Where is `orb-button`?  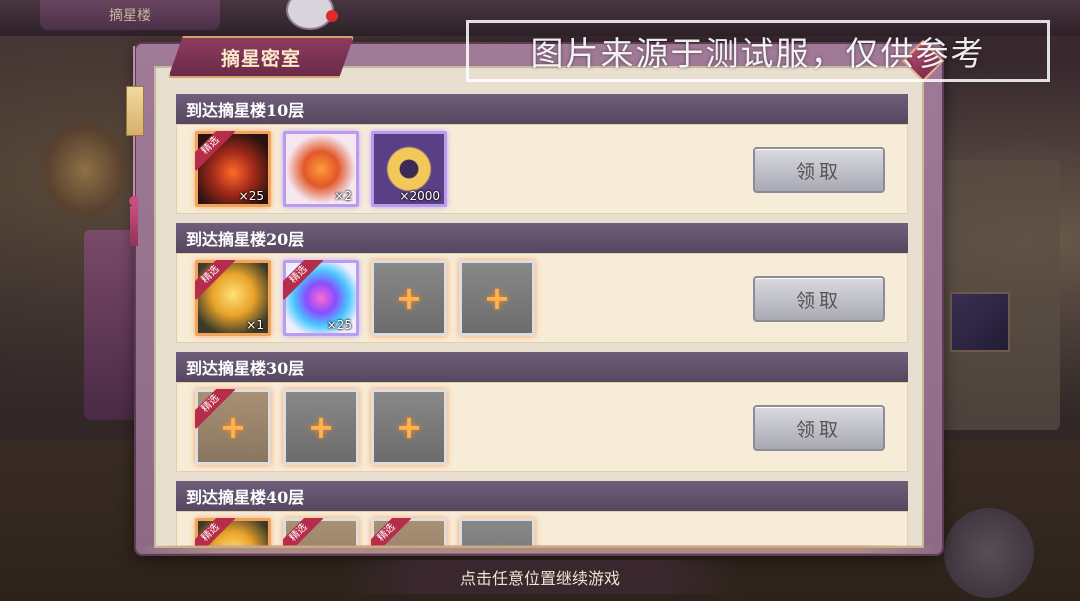 orb-button is located at coordinates (989, 553).